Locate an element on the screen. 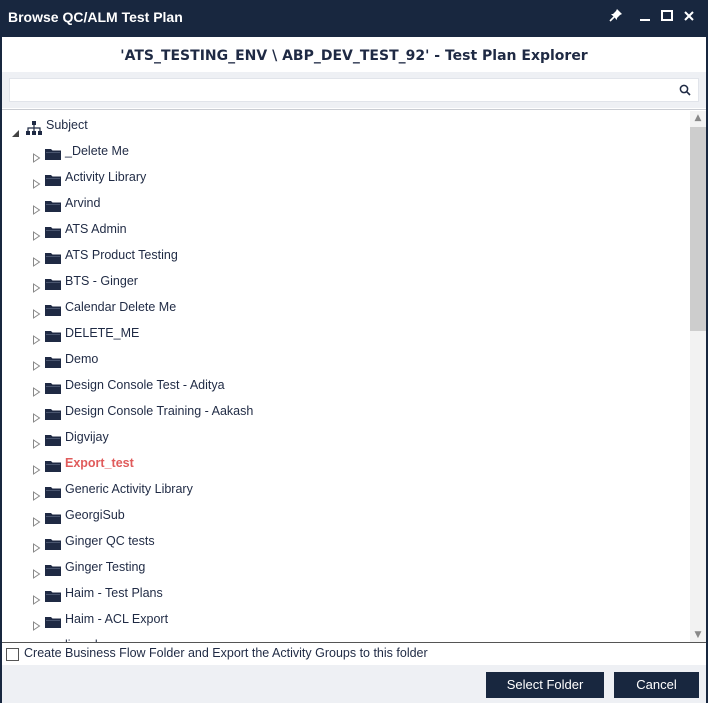  tree-item: ATS Product Testing is located at coordinates (342, 255).